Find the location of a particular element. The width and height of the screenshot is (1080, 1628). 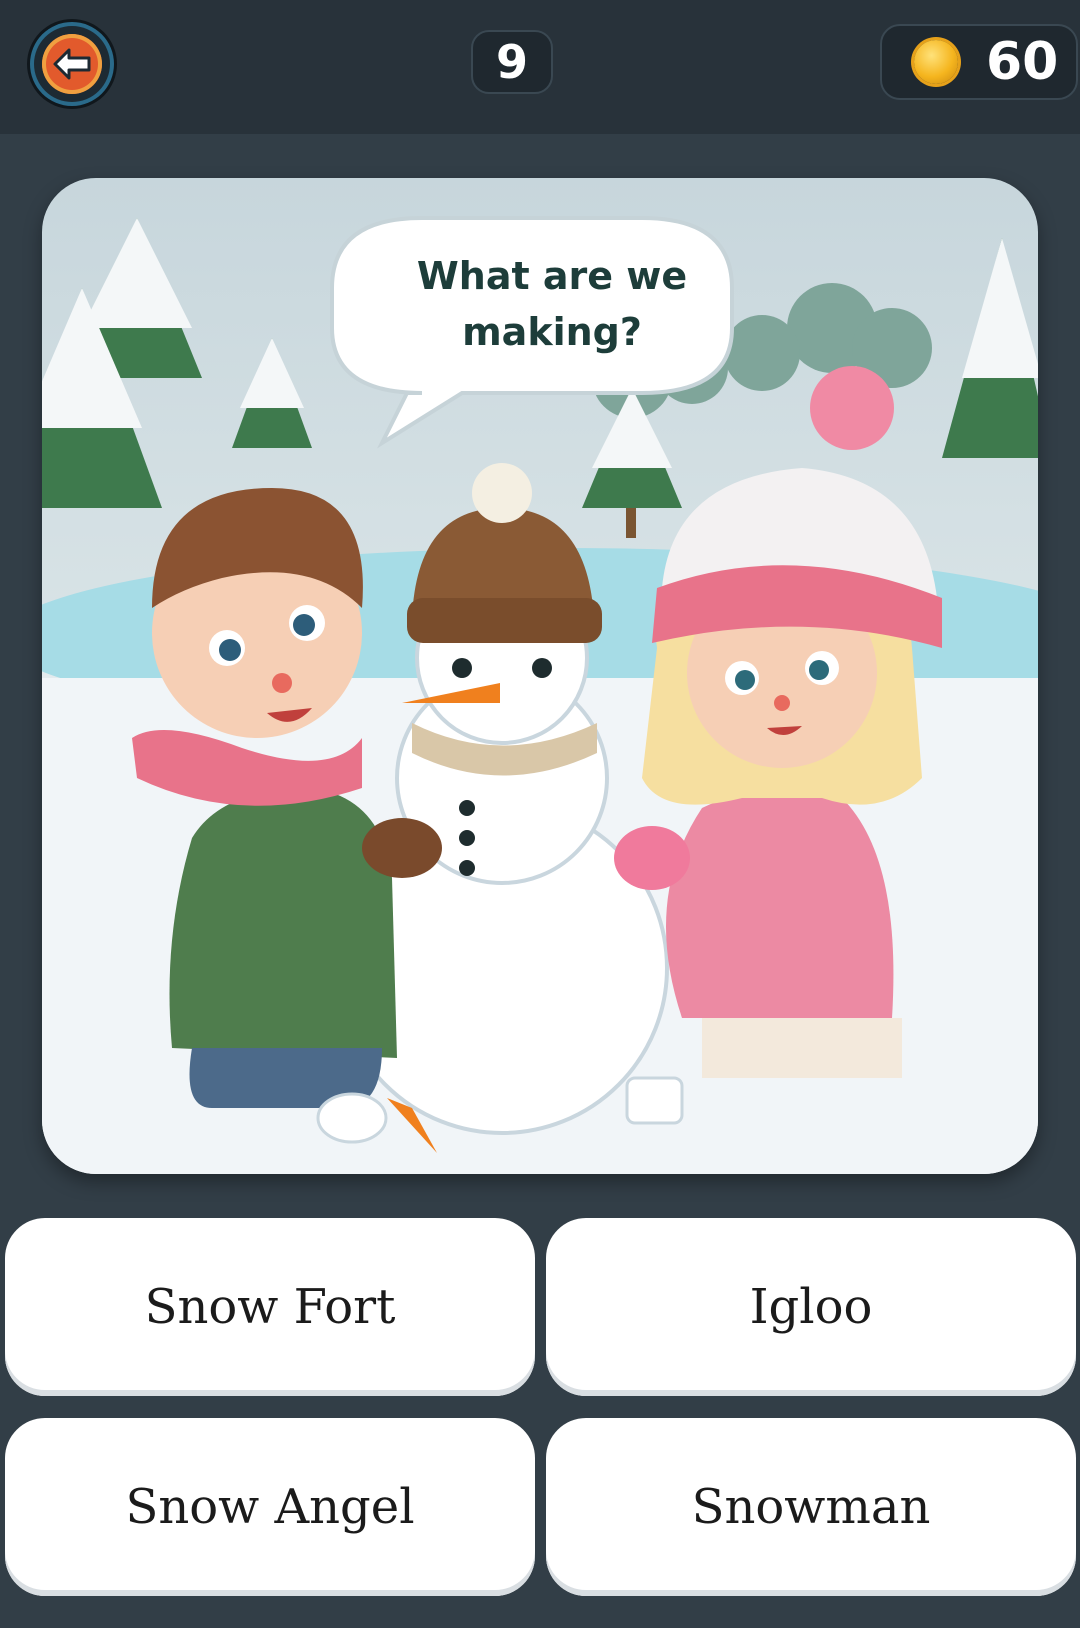

back-button is located at coordinates (72, 64).